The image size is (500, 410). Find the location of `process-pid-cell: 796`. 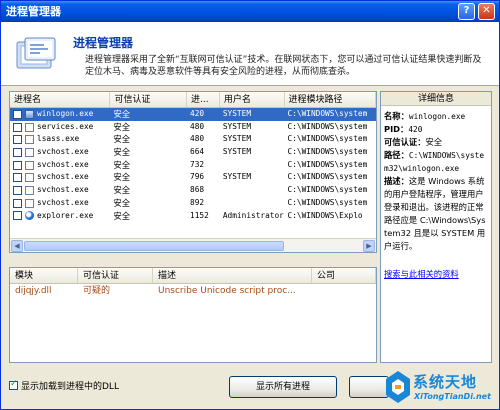

process-pid-cell: 796 is located at coordinates (197, 177).